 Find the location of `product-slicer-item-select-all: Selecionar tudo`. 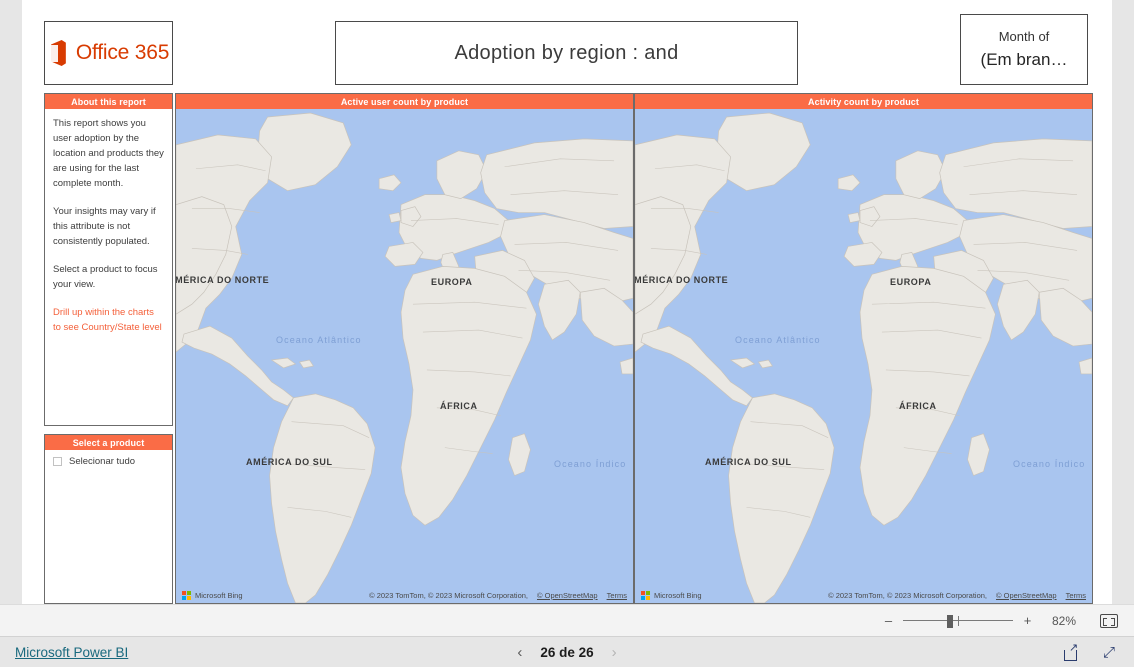

product-slicer-item-select-all: Selecionar tudo is located at coordinates (108, 461).